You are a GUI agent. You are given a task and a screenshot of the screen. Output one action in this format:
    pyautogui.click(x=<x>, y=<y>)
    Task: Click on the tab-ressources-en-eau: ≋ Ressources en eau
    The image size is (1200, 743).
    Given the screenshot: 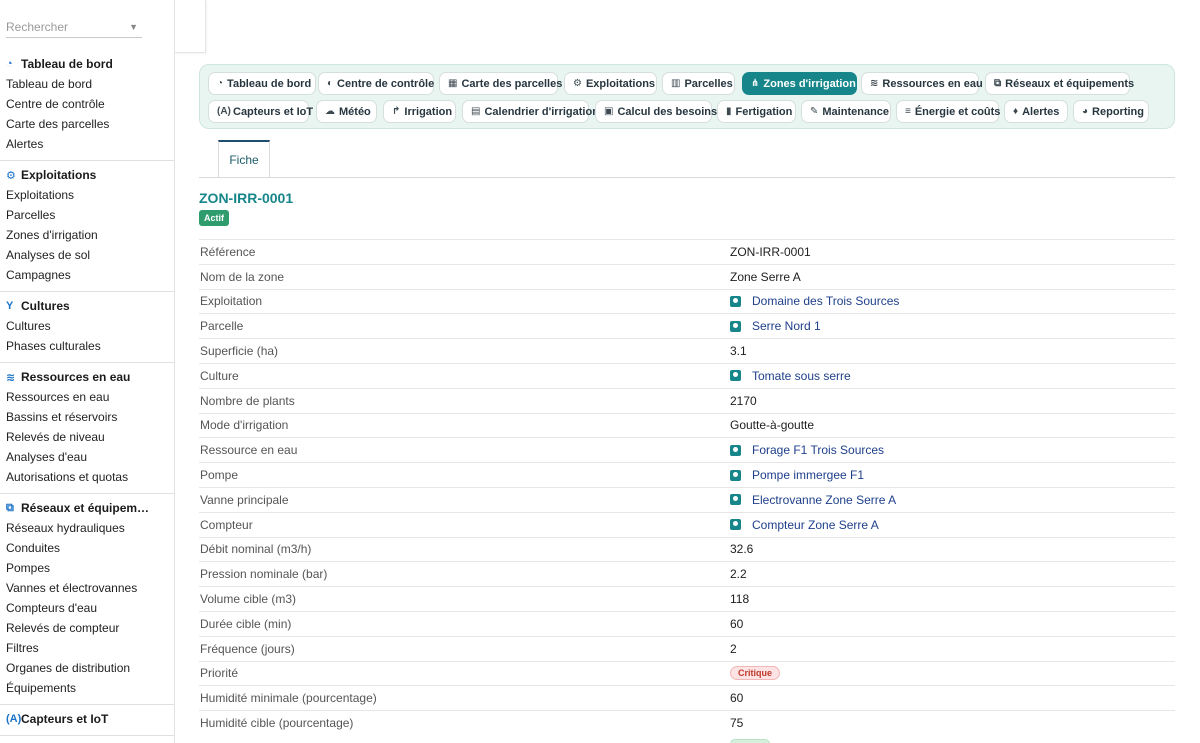 What is the action you would take?
    pyautogui.click(x=922, y=83)
    